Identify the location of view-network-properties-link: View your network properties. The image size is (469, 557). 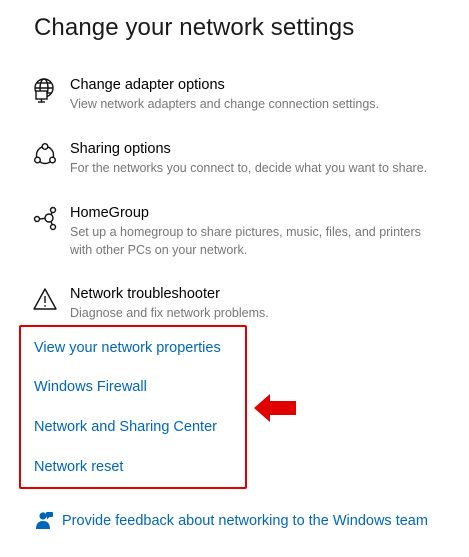
(127, 348).